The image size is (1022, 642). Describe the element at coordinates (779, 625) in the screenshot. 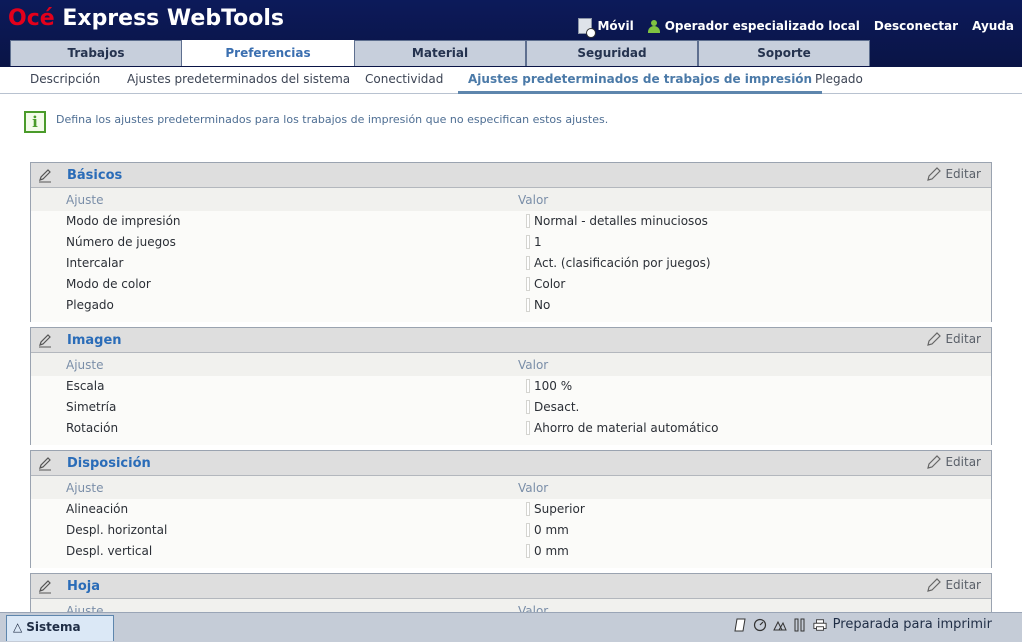

I see `toner-icon` at that location.